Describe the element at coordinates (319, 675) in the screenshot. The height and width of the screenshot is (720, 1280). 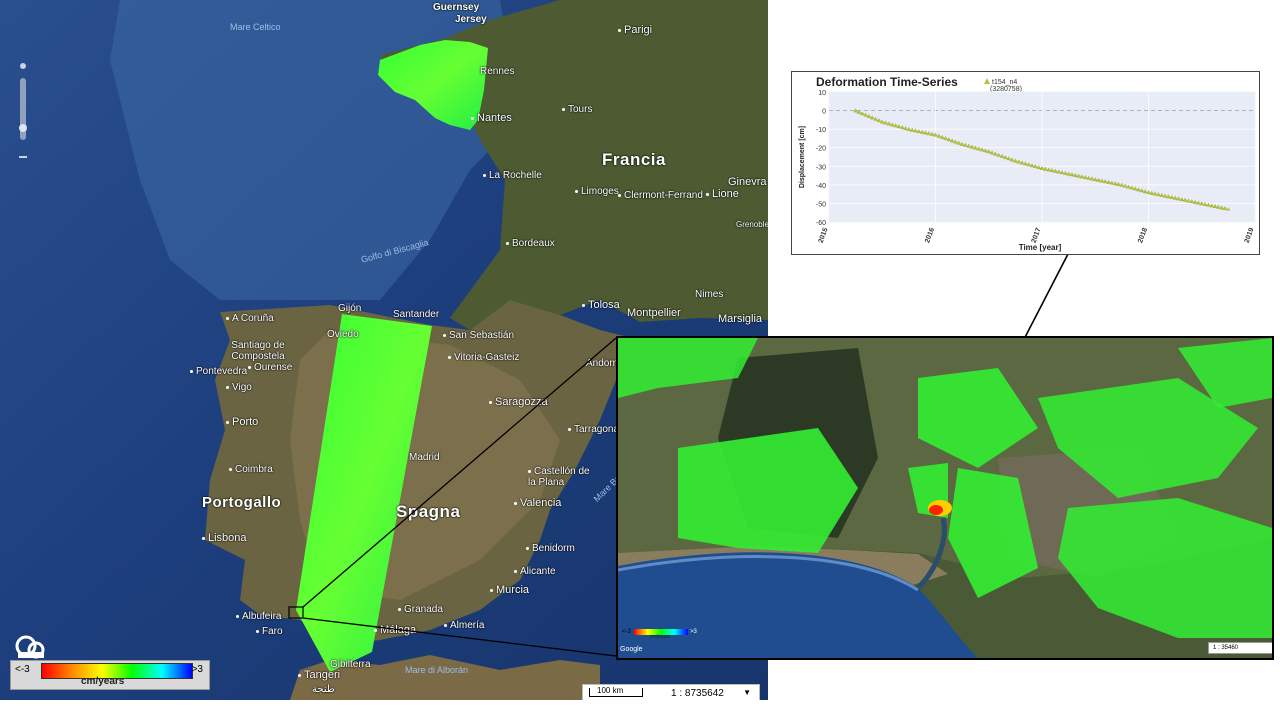
I see `city-label: Tangeri` at that location.